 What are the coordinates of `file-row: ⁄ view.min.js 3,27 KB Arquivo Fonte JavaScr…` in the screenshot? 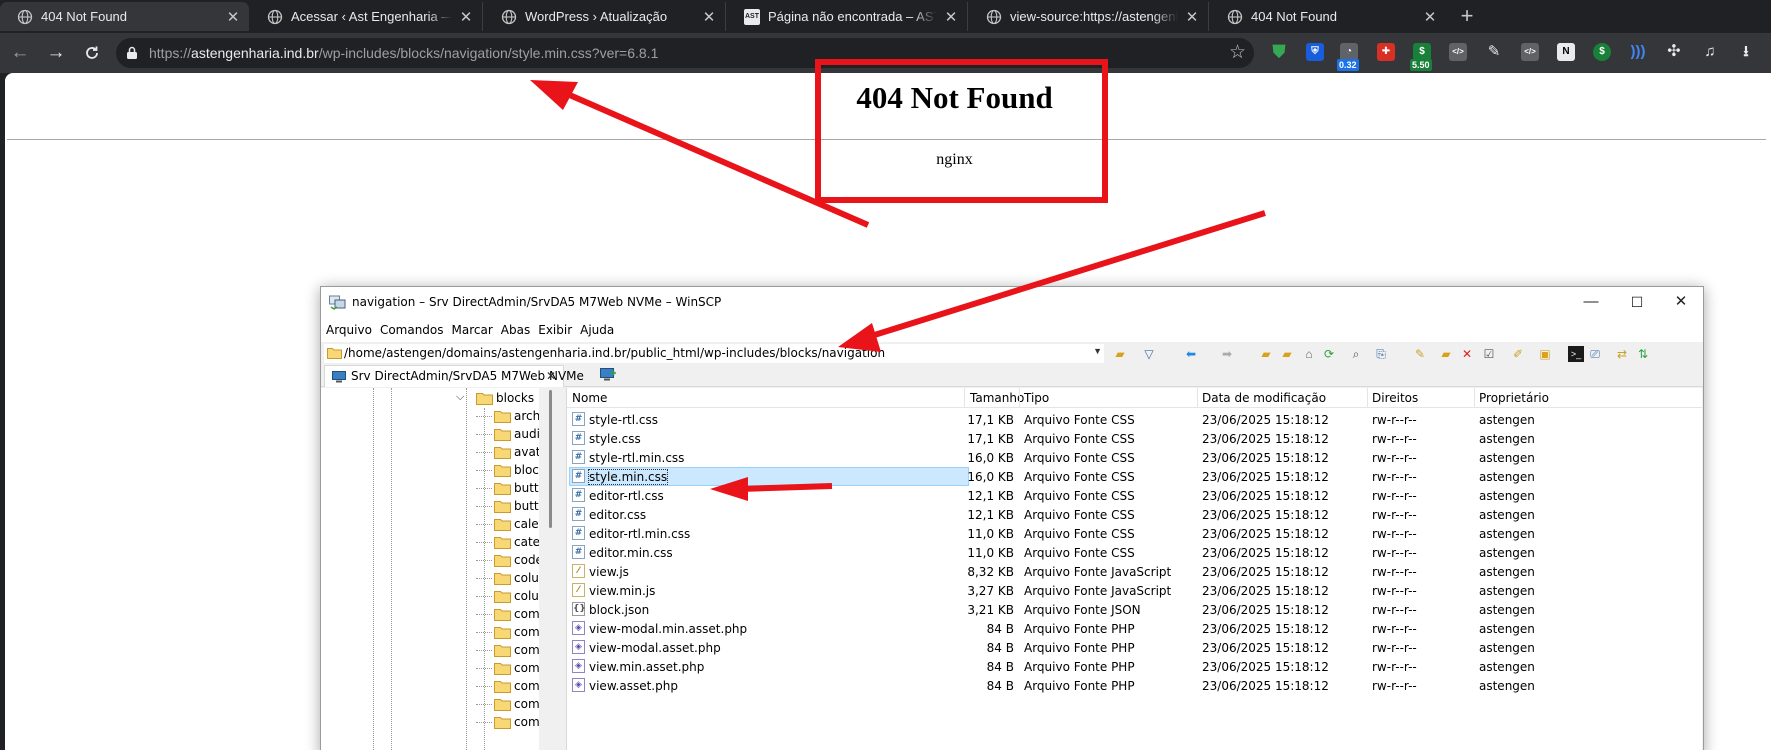 It's located at (1134, 590).